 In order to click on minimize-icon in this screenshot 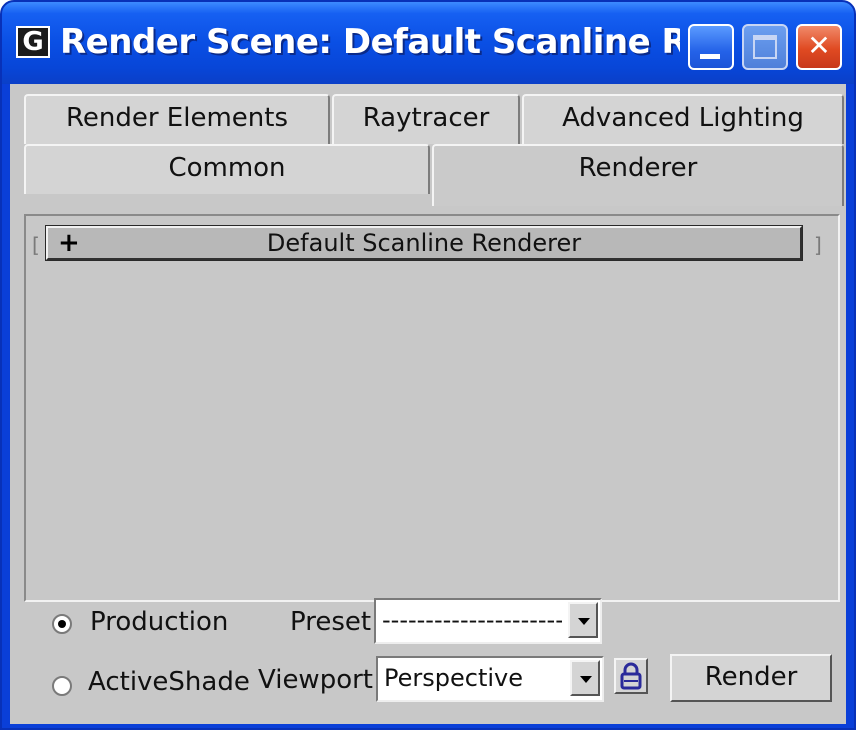, I will do `click(710, 56)`.